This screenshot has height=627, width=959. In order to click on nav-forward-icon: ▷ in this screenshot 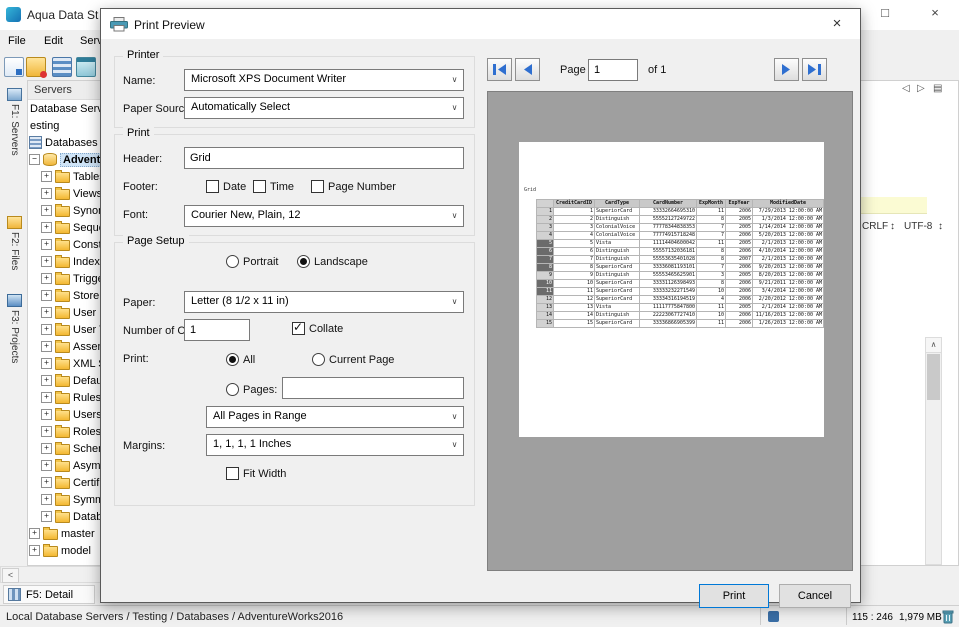, I will do `click(921, 88)`.